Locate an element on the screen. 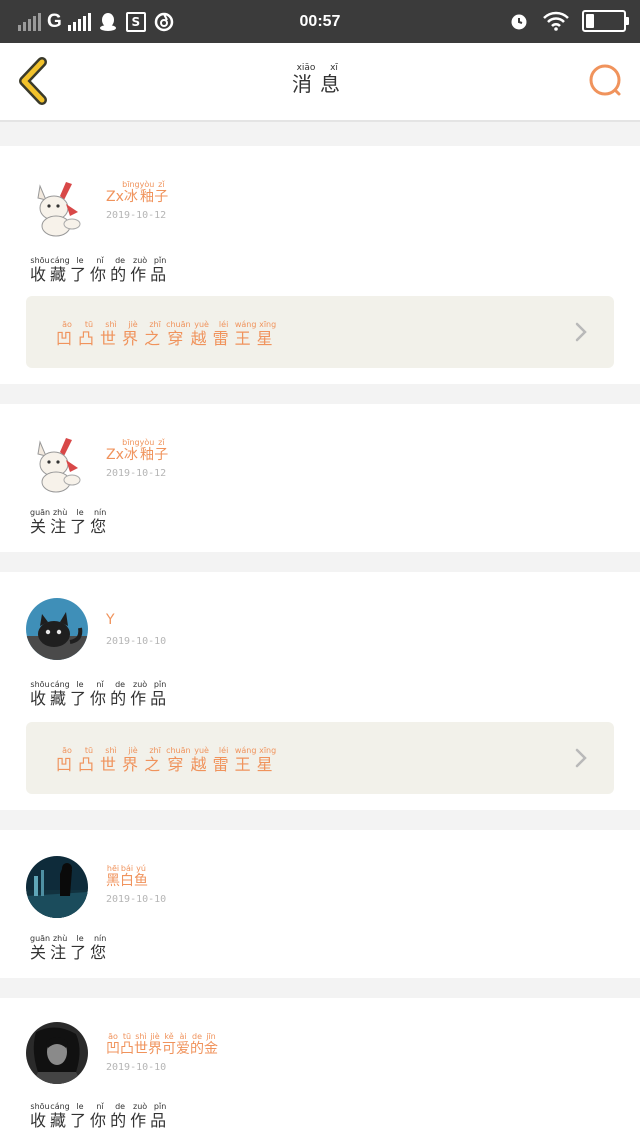 This screenshot has height=1138, width=640. ruby-char: 白bái is located at coordinates (127, 876).